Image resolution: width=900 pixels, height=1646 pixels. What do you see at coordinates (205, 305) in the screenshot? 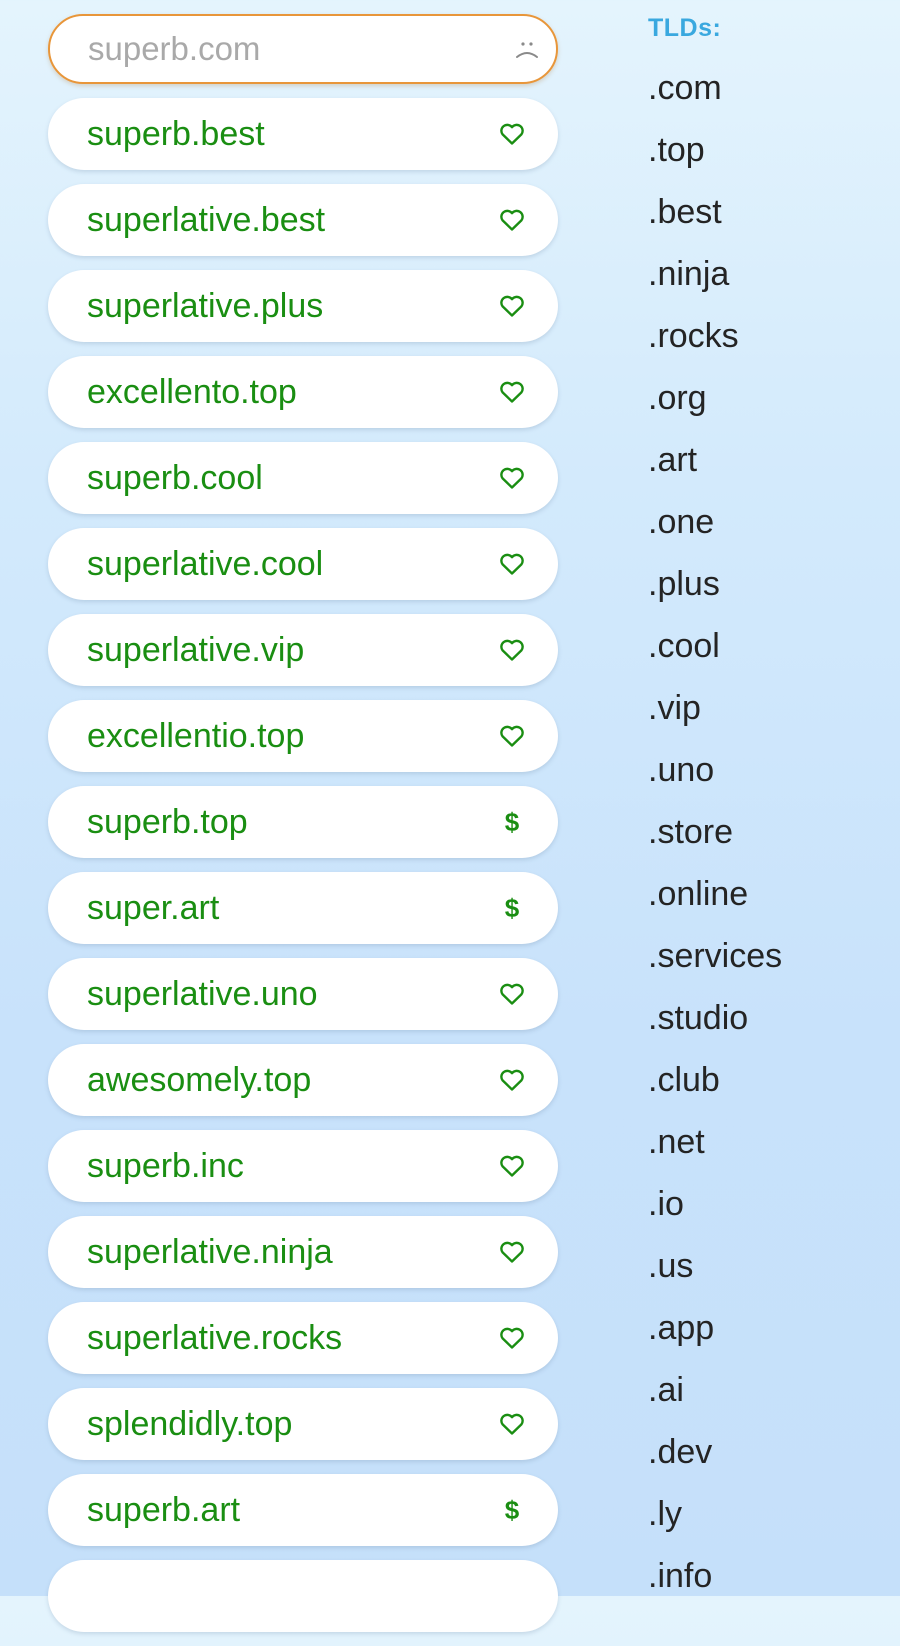
I see `domain-name: superlative.plus` at bounding box center [205, 305].